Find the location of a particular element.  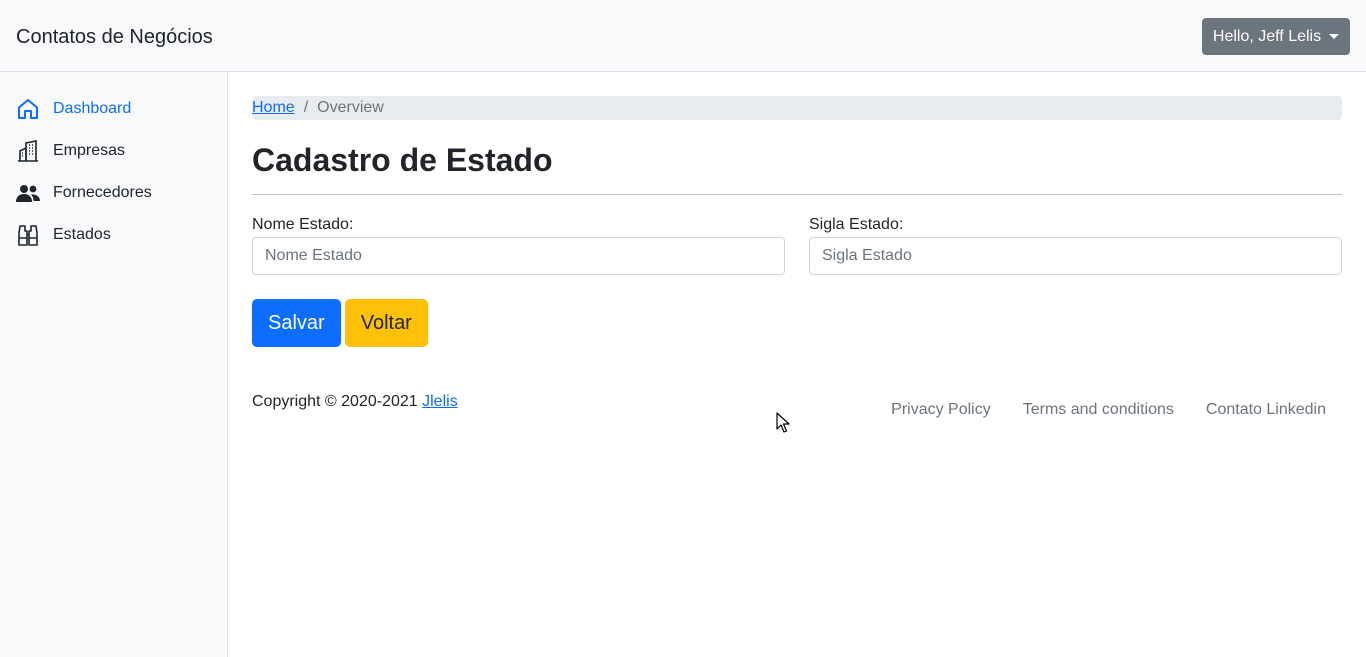

sidebar-menu: Dashboard Empresas Fornecedores Estados is located at coordinates (113, 164).